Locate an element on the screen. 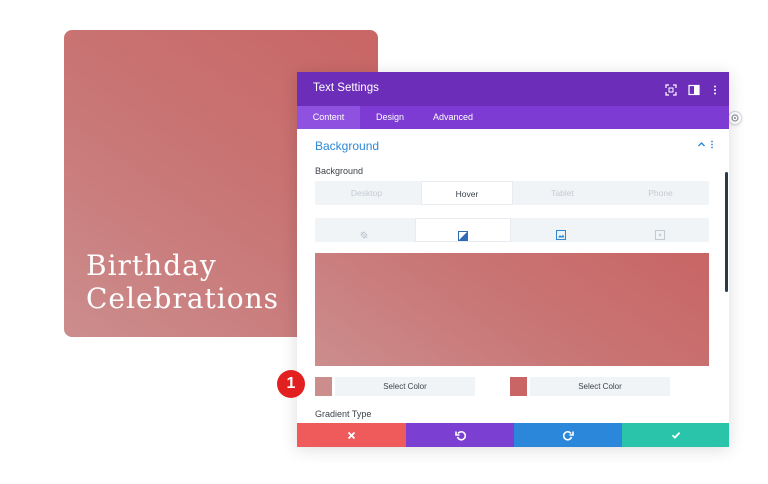  more-options-icon is located at coordinates (715, 89).